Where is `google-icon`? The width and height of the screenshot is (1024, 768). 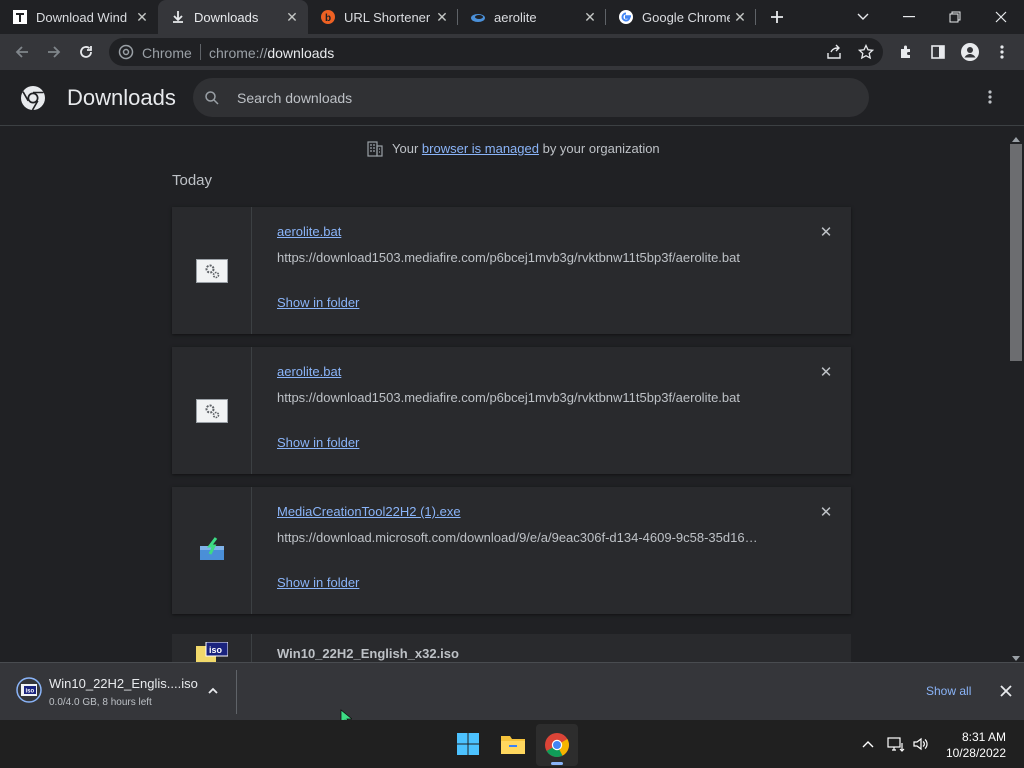
google-icon is located at coordinates (626, 17).